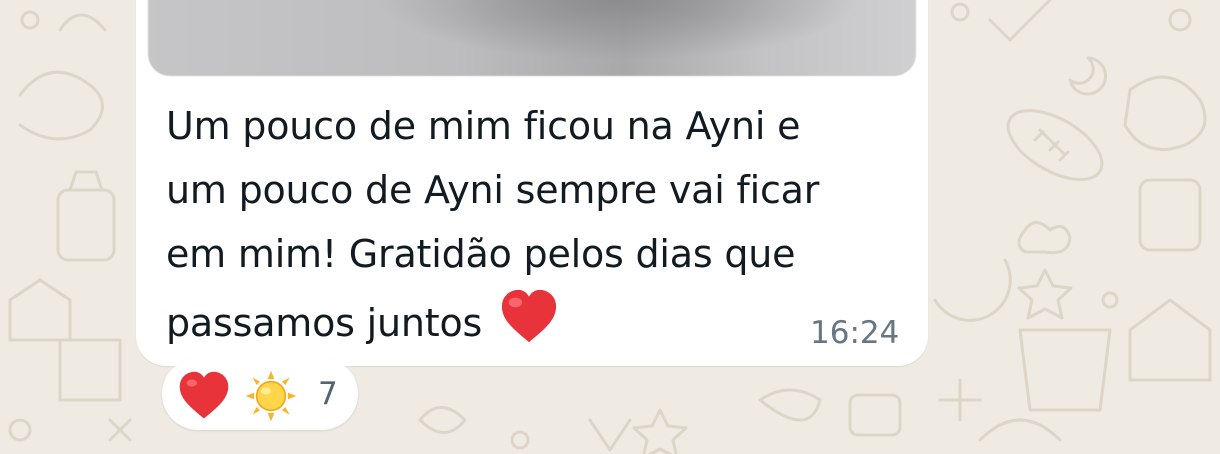 The width and height of the screenshot is (1220, 454). I want to click on moon-doodle, so click(1088, 76).